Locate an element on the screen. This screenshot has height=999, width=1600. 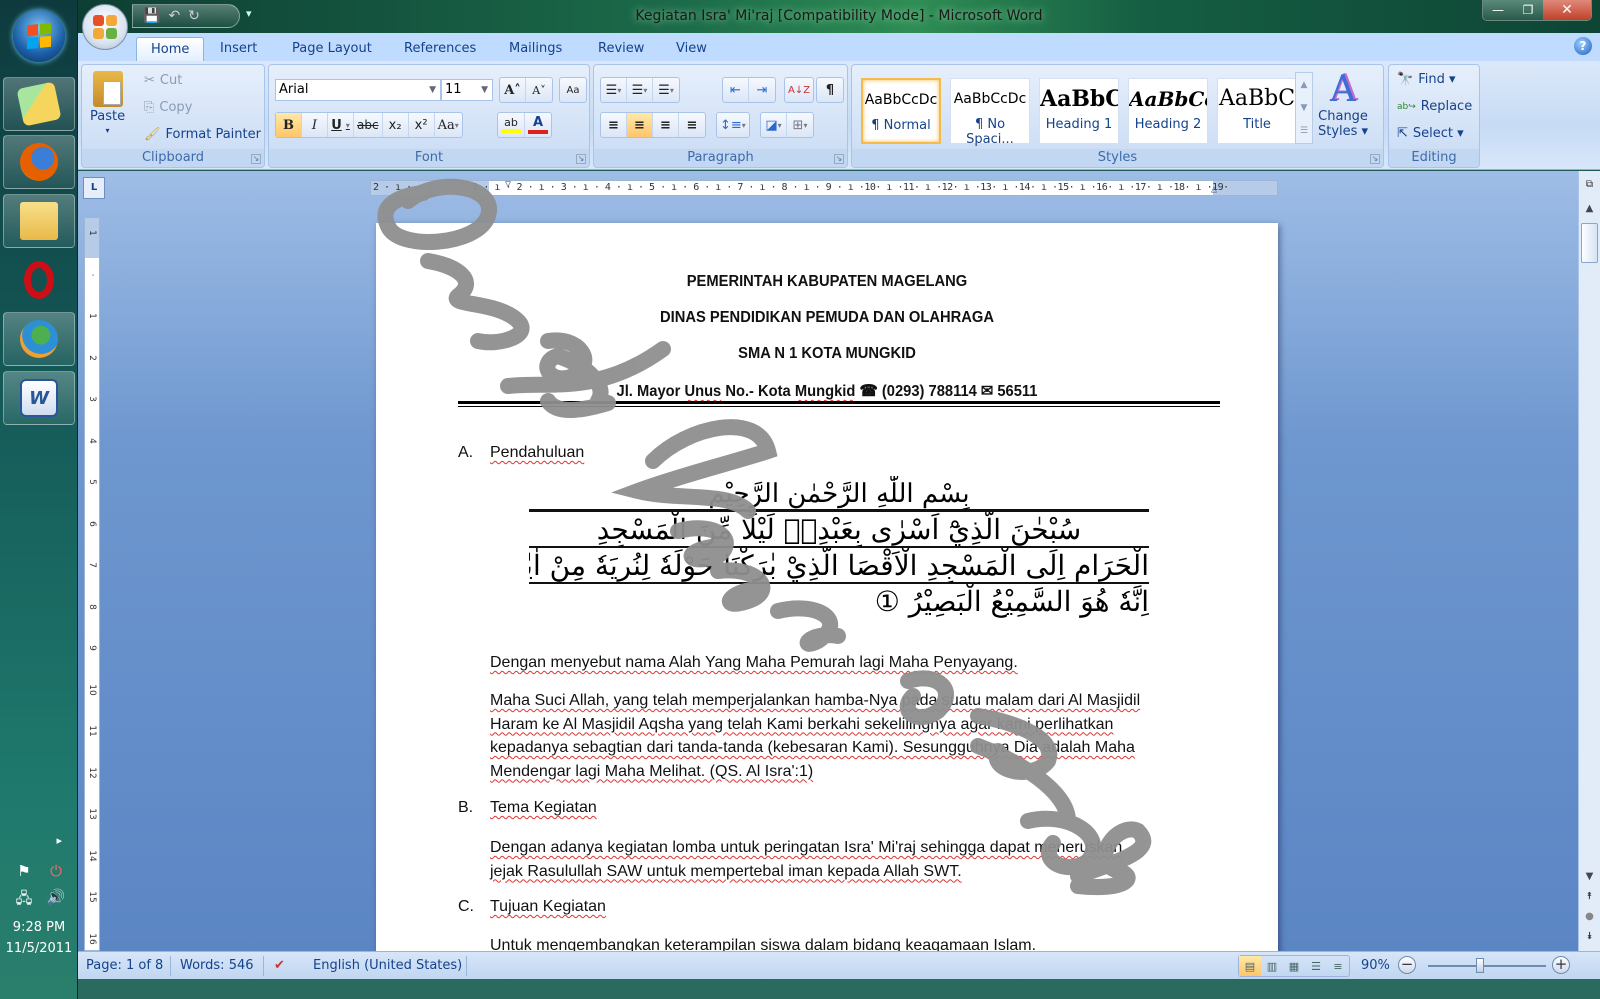
paste-button: Paste ▾ is located at coordinates (107, 103).